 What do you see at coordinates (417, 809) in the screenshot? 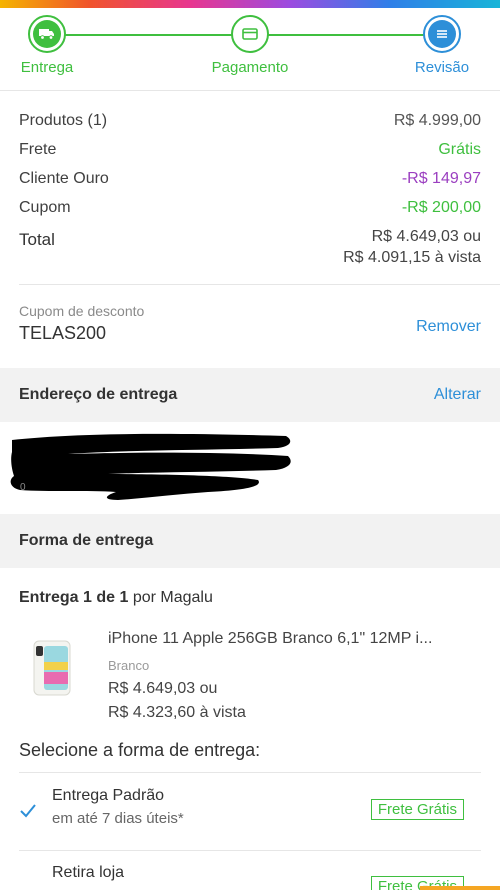
I see `free-shipping-badge: Frete Grátis` at bounding box center [417, 809].